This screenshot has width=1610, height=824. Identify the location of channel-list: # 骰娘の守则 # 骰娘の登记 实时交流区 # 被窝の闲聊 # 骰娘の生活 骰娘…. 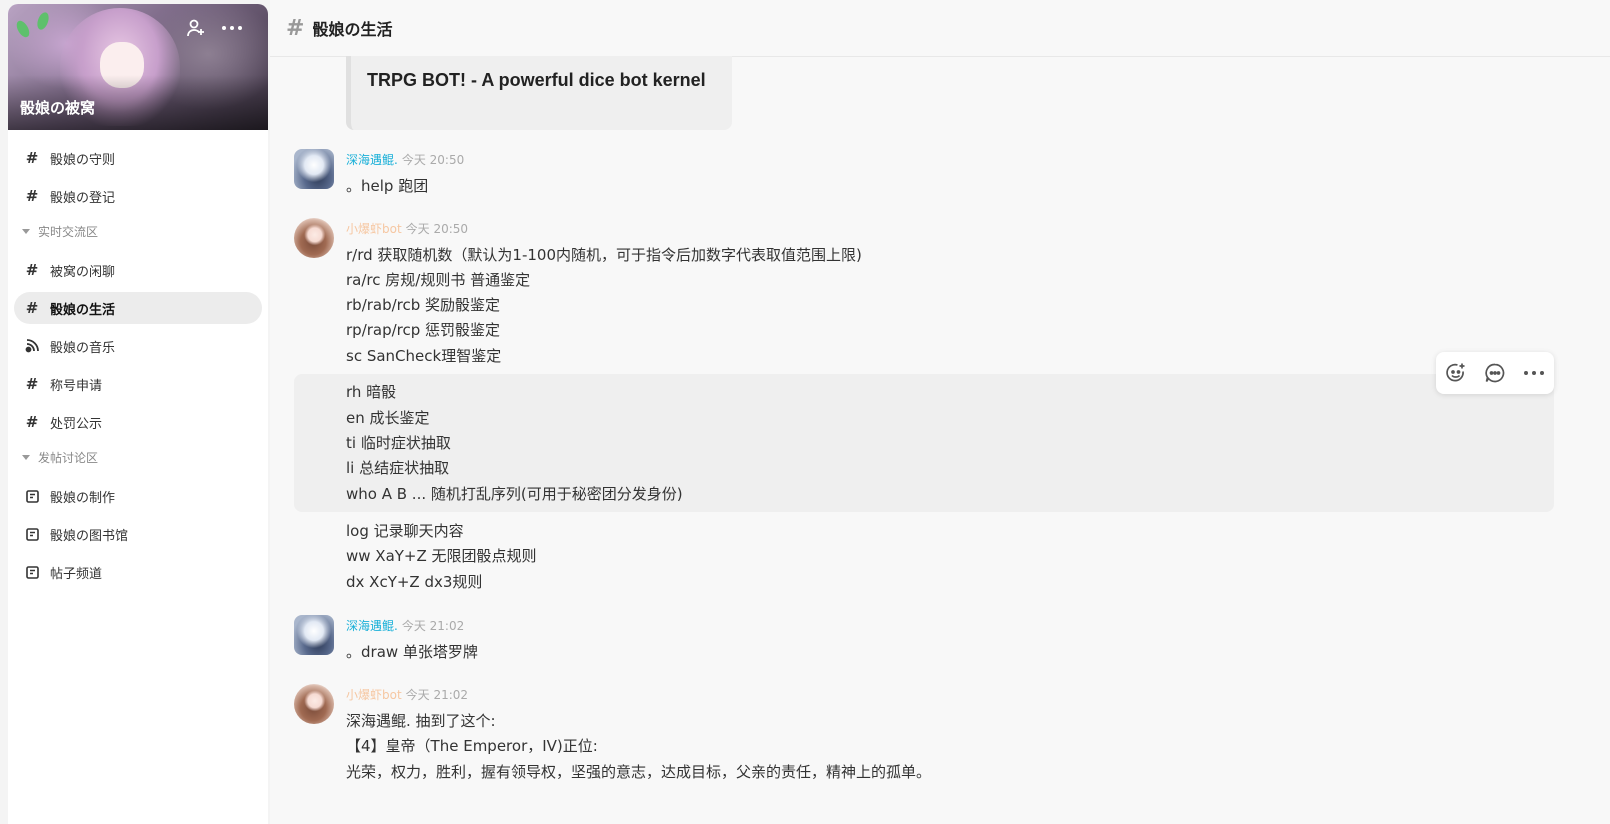
(138, 359).